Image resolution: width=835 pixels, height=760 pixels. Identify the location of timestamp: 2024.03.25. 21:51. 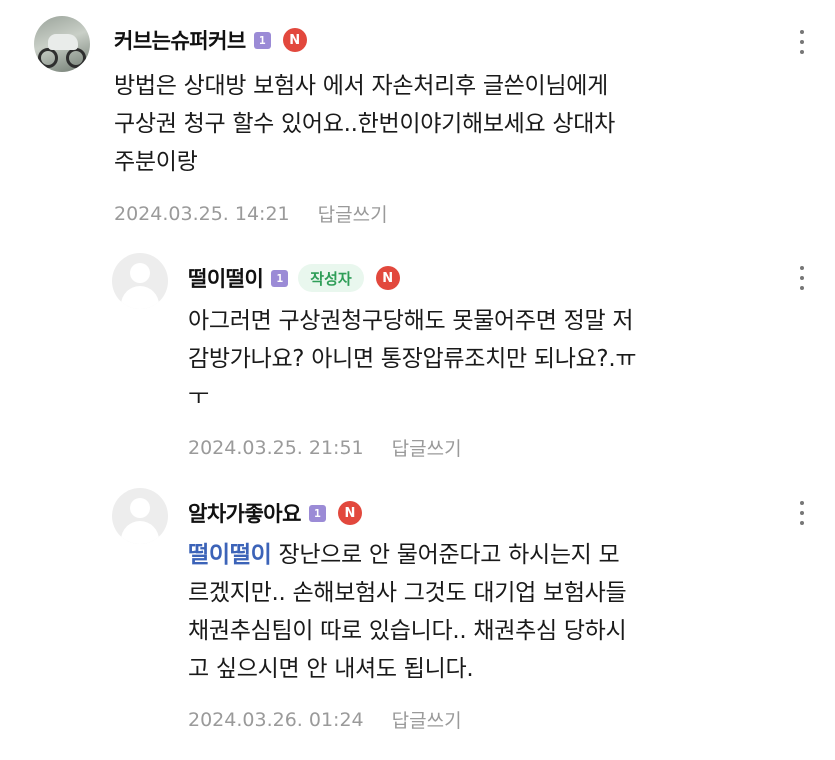
(276, 447).